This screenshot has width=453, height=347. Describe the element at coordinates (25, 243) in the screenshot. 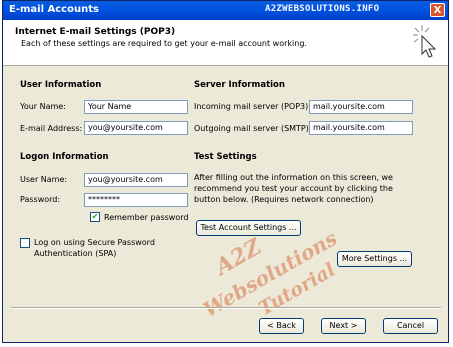

I see `spa-checkbox` at that location.